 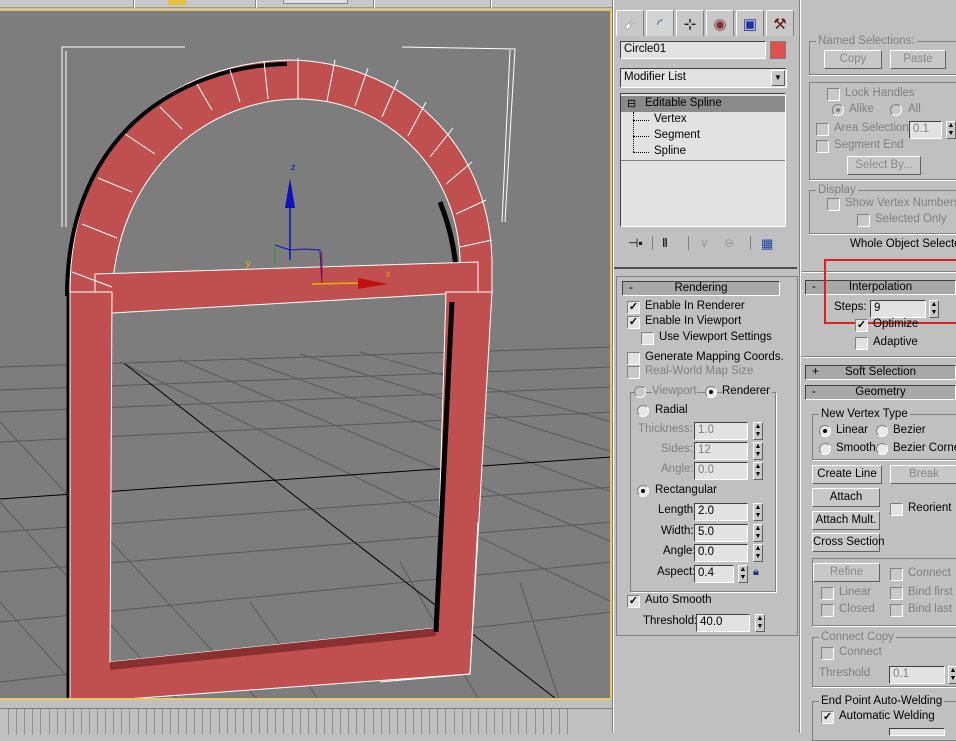 What do you see at coordinates (723, 623) in the screenshot?
I see `threshold-field: 40.0` at bounding box center [723, 623].